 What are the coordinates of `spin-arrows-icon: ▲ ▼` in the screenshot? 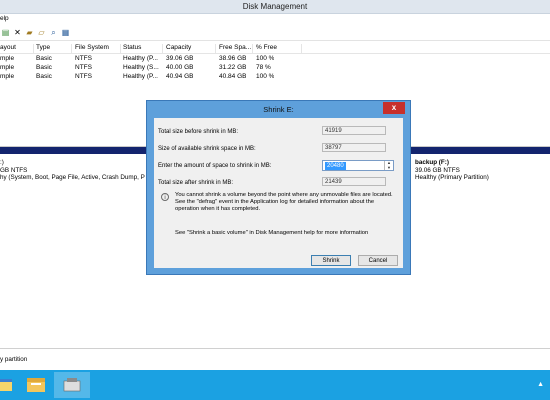 It's located at (388, 165).